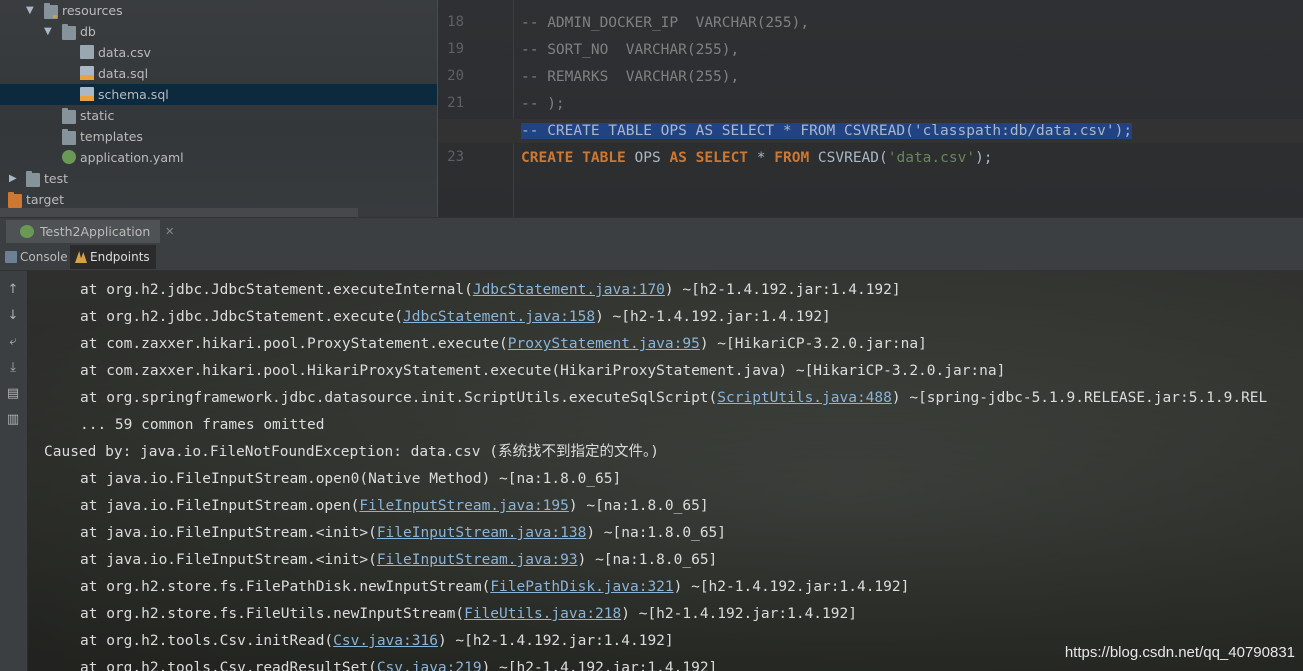 Image resolution: width=1303 pixels, height=671 pixels. I want to click on tree-item-label: data.csv, so click(124, 52).